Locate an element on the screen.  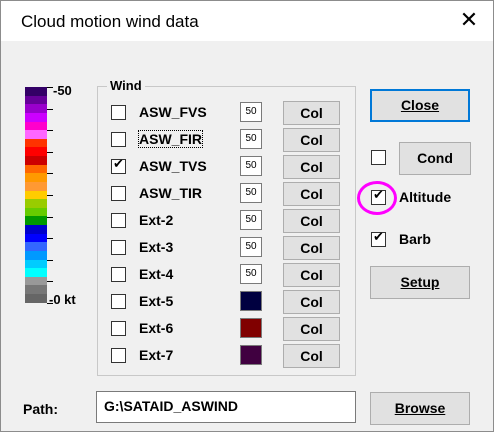
cond-button-label: Cond is located at coordinates (435, 158).